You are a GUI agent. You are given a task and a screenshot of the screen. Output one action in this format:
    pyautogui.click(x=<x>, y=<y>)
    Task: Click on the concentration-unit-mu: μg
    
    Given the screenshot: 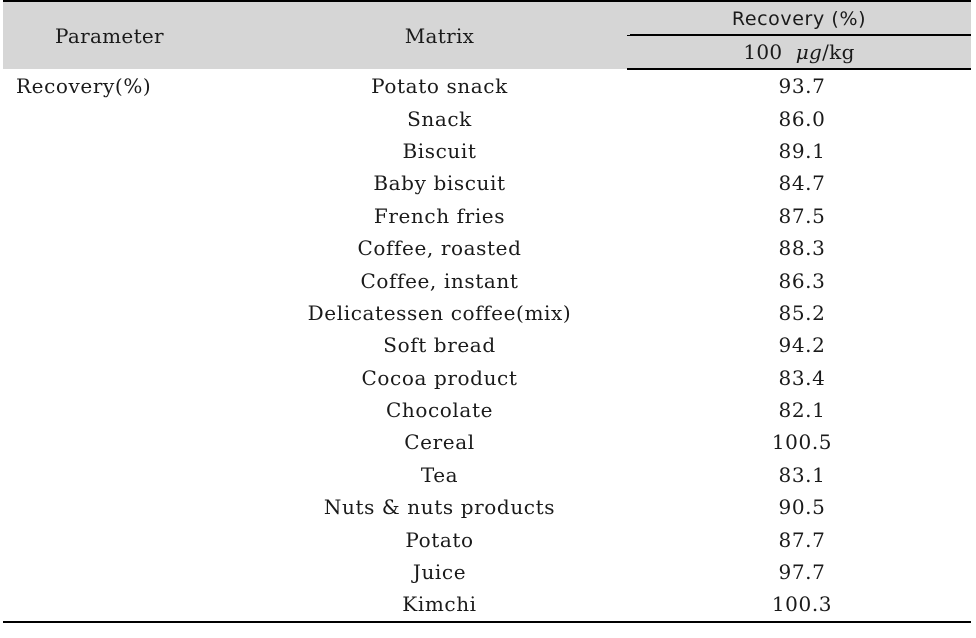 What is the action you would take?
    pyautogui.click(x=809, y=52)
    